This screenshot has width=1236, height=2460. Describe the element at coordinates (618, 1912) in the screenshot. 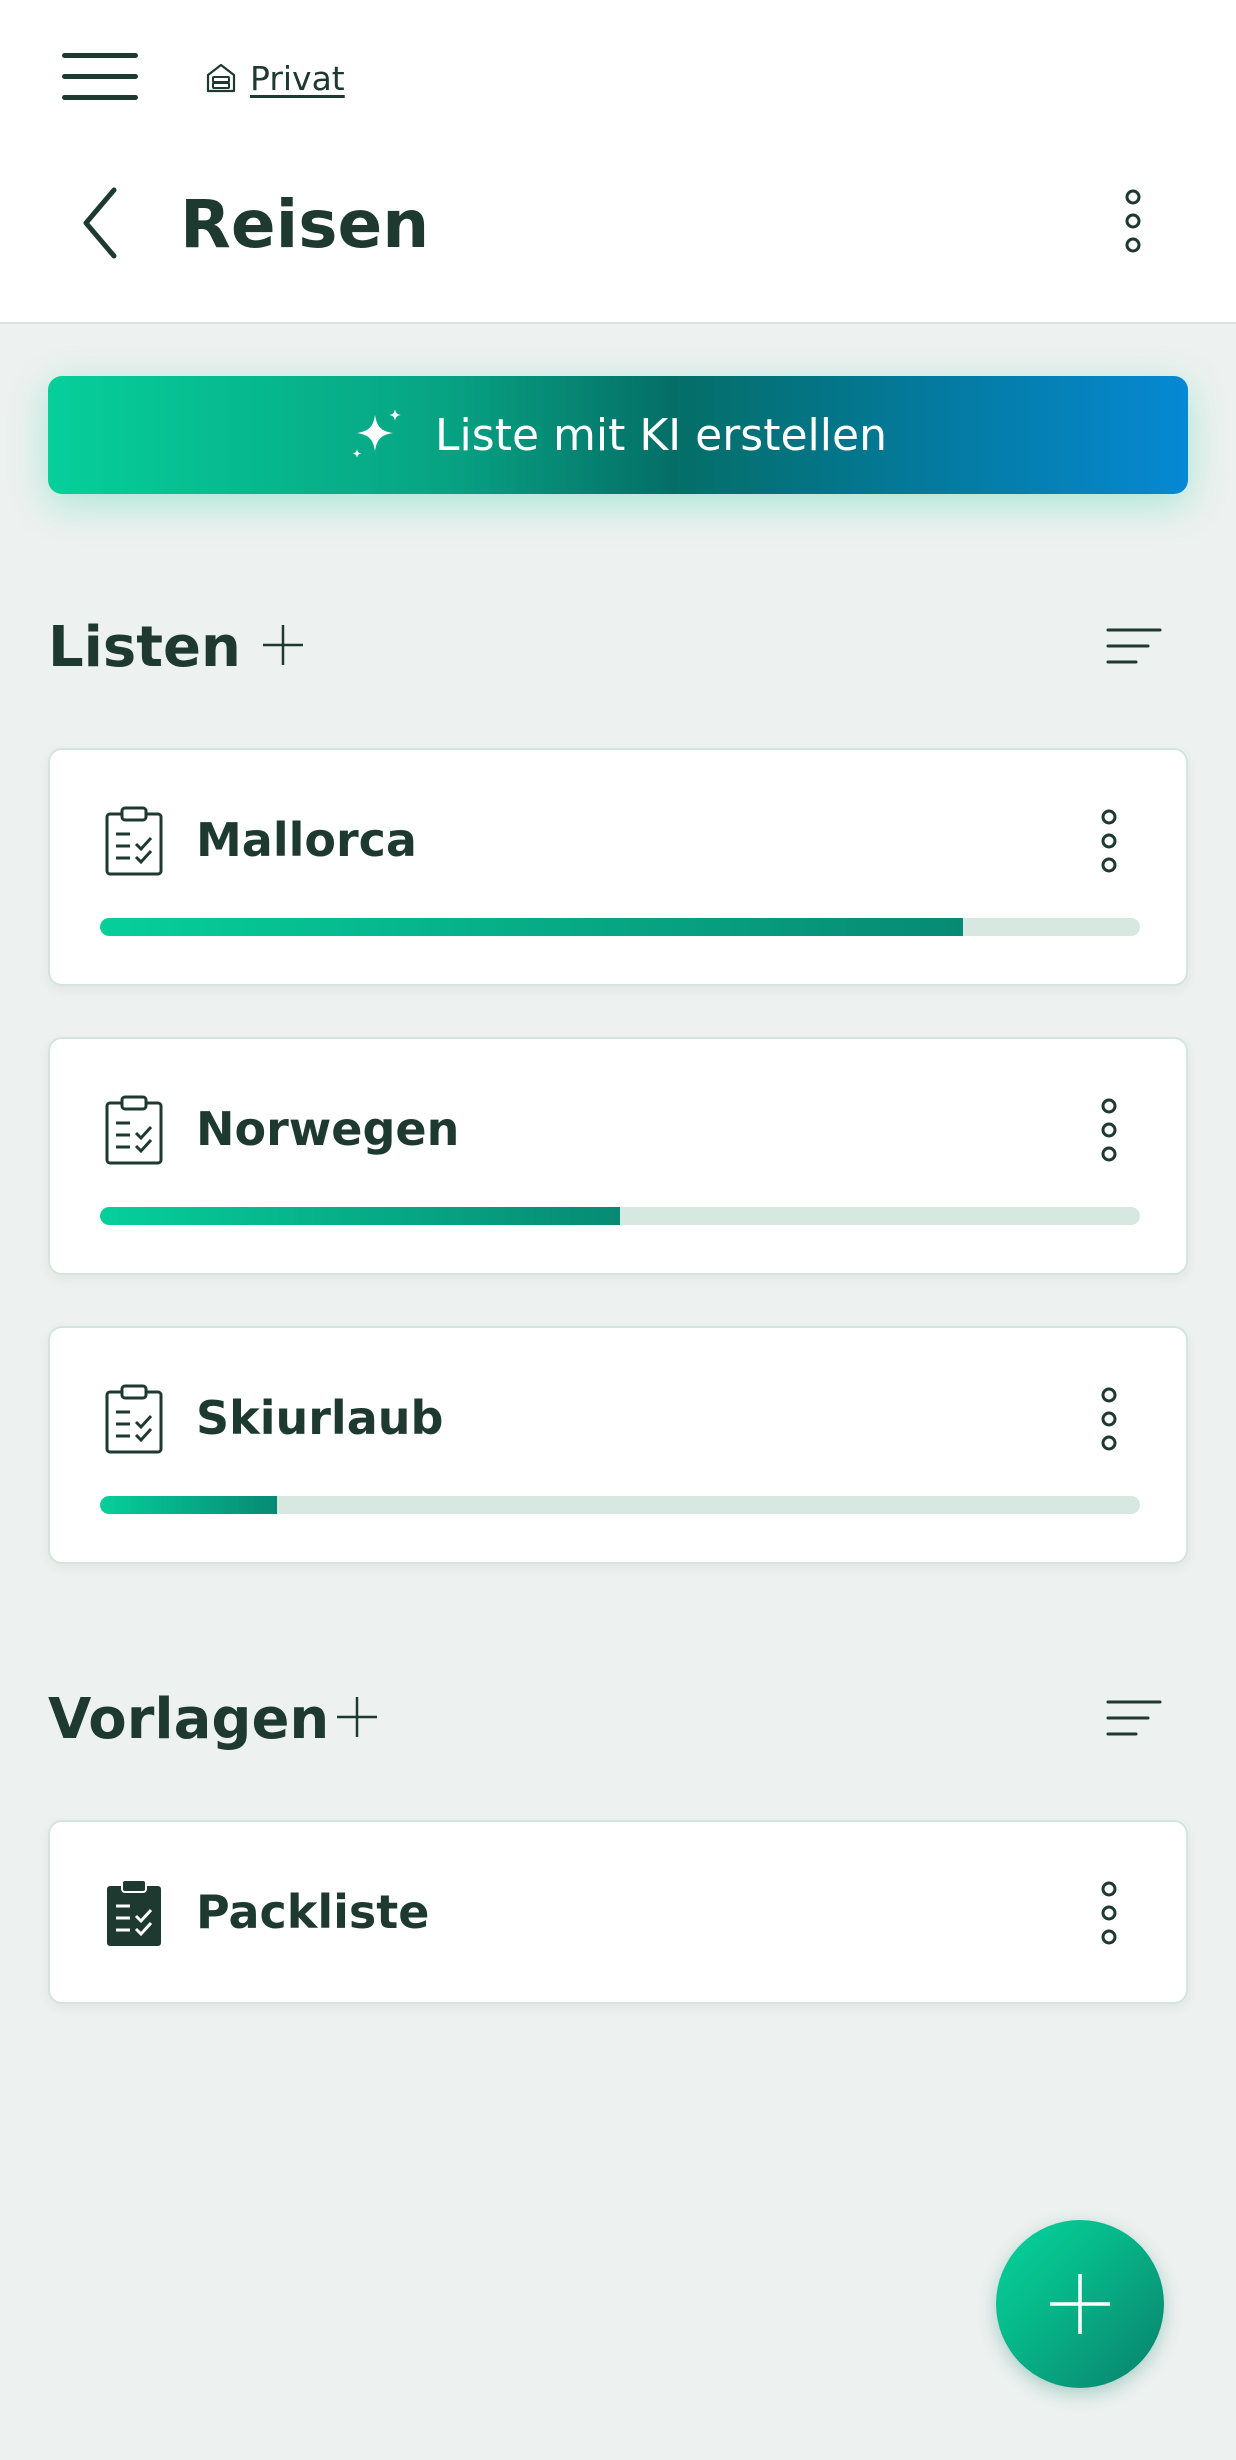

I see `template-card: Packliste` at that location.